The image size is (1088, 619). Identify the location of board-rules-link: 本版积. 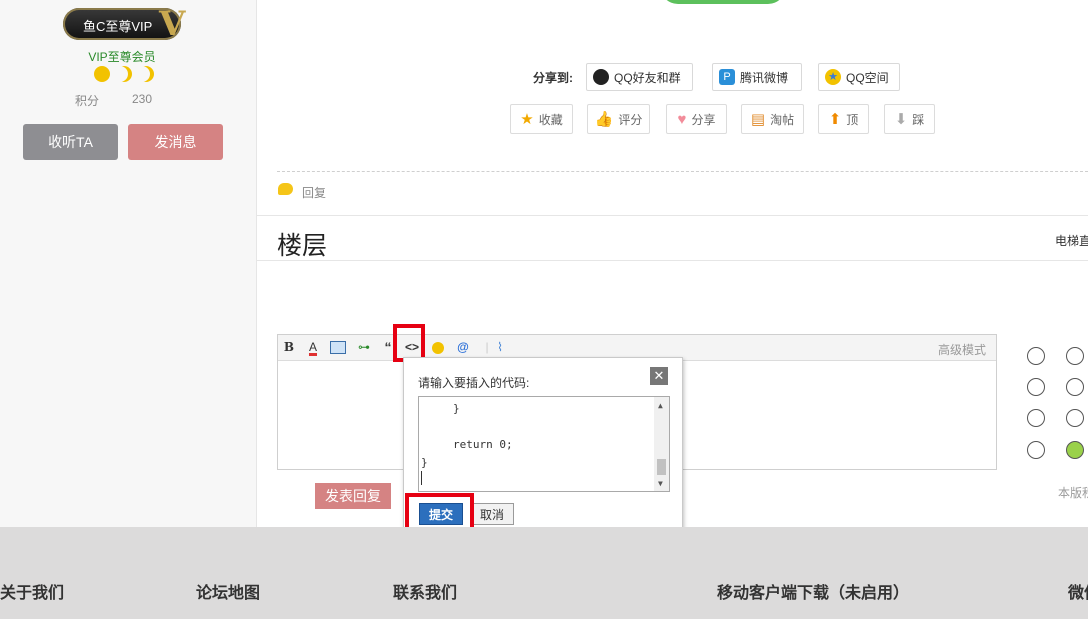
(1073, 492).